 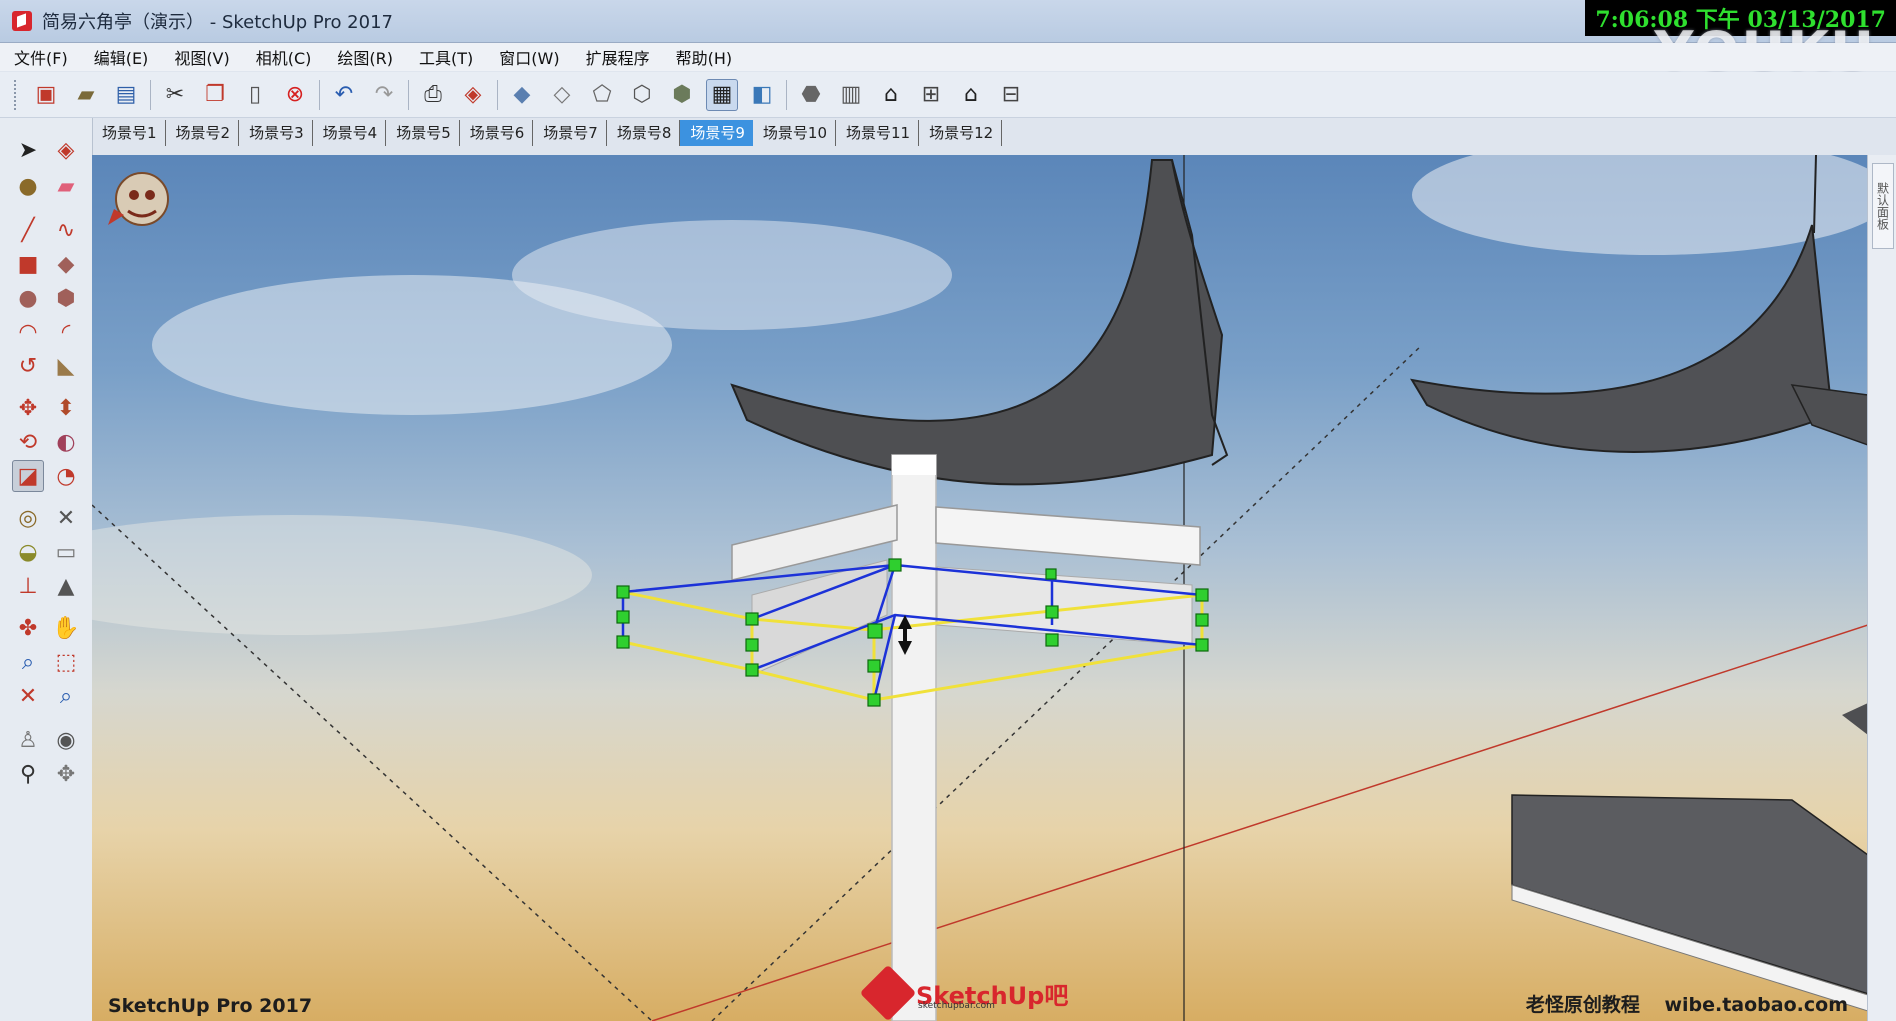 I want to click on save-icon: ▤, so click(x=126, y=95).